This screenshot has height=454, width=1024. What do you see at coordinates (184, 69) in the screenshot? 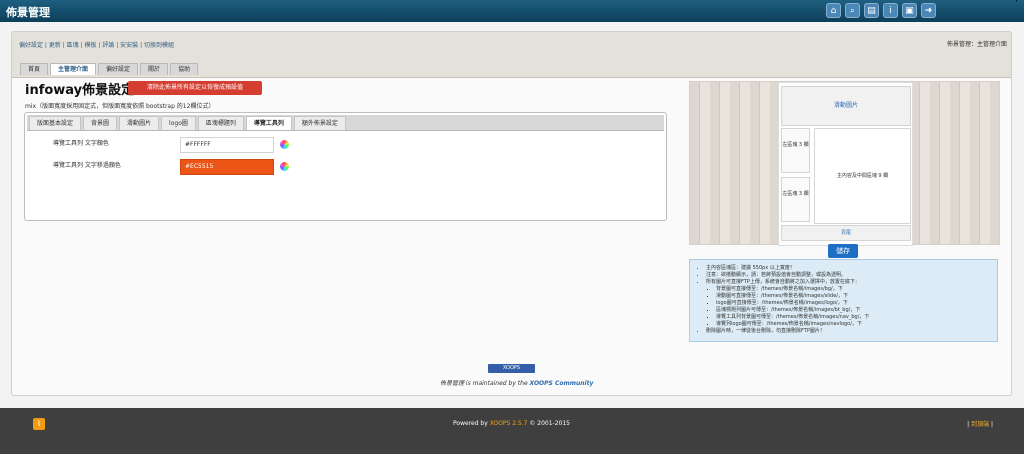
I see `tab-help: 協助` at bounding box center [184, 69].